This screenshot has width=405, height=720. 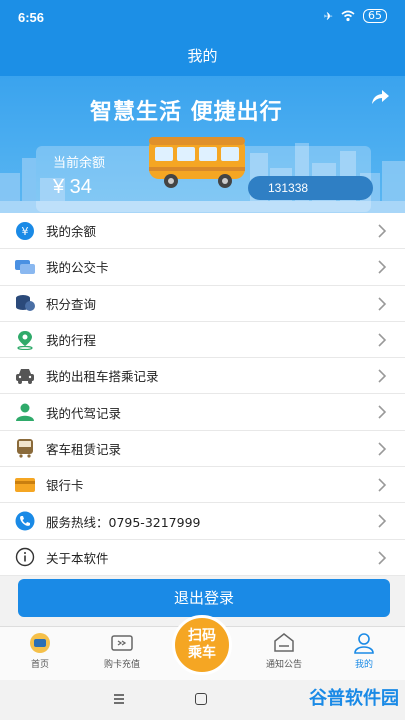 I want to click on menu-item-about: 关于本软件, so click(x=202, y=558).